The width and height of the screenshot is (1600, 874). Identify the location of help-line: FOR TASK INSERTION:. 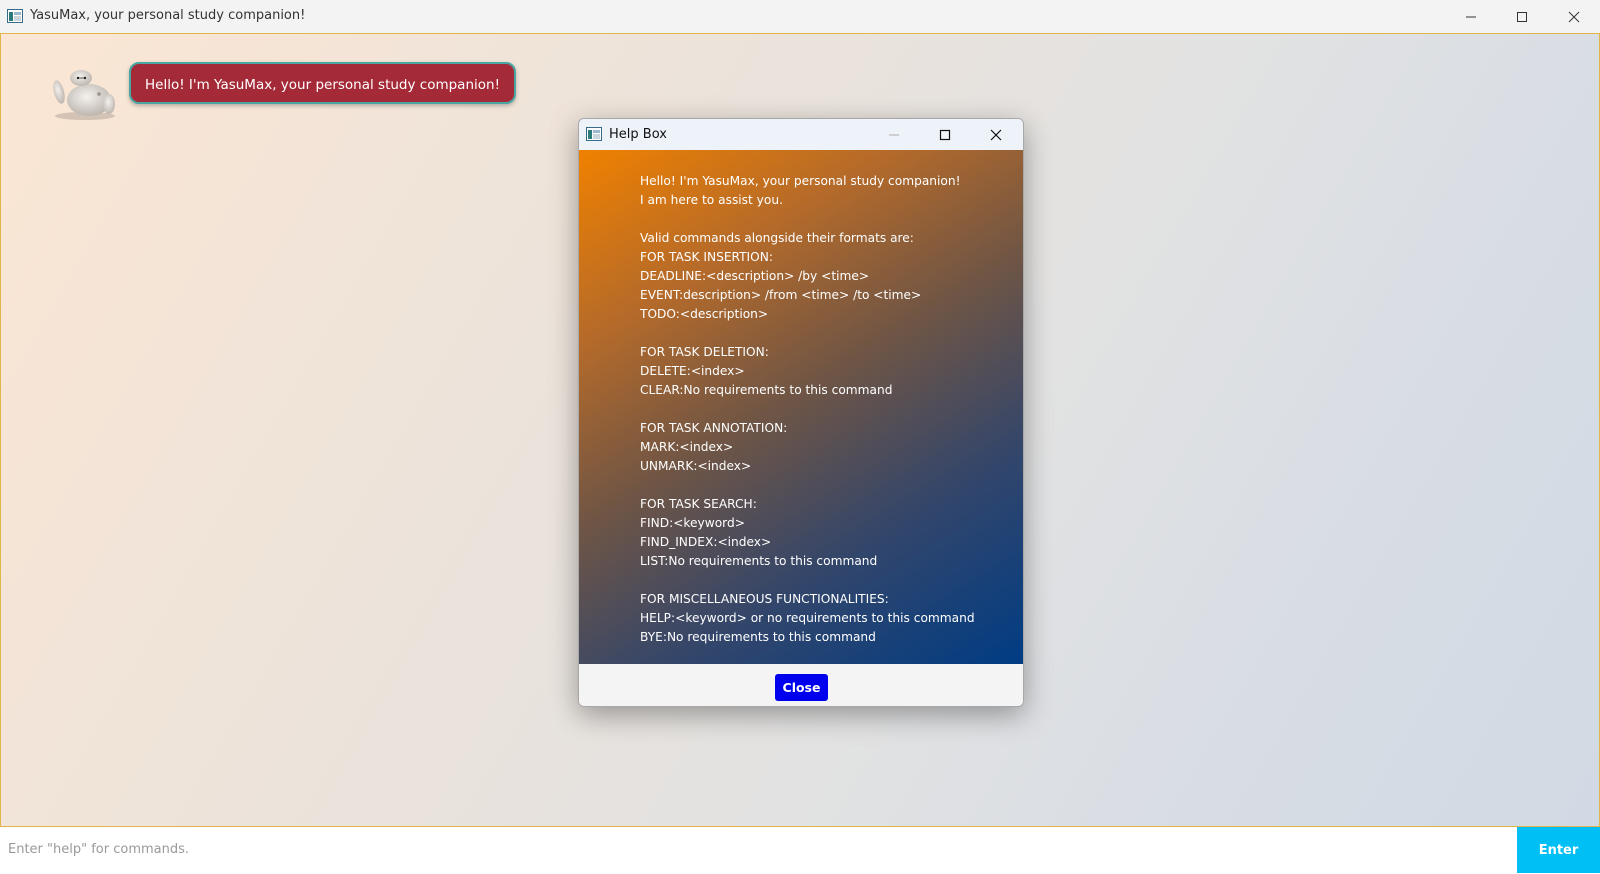
(706, 257).